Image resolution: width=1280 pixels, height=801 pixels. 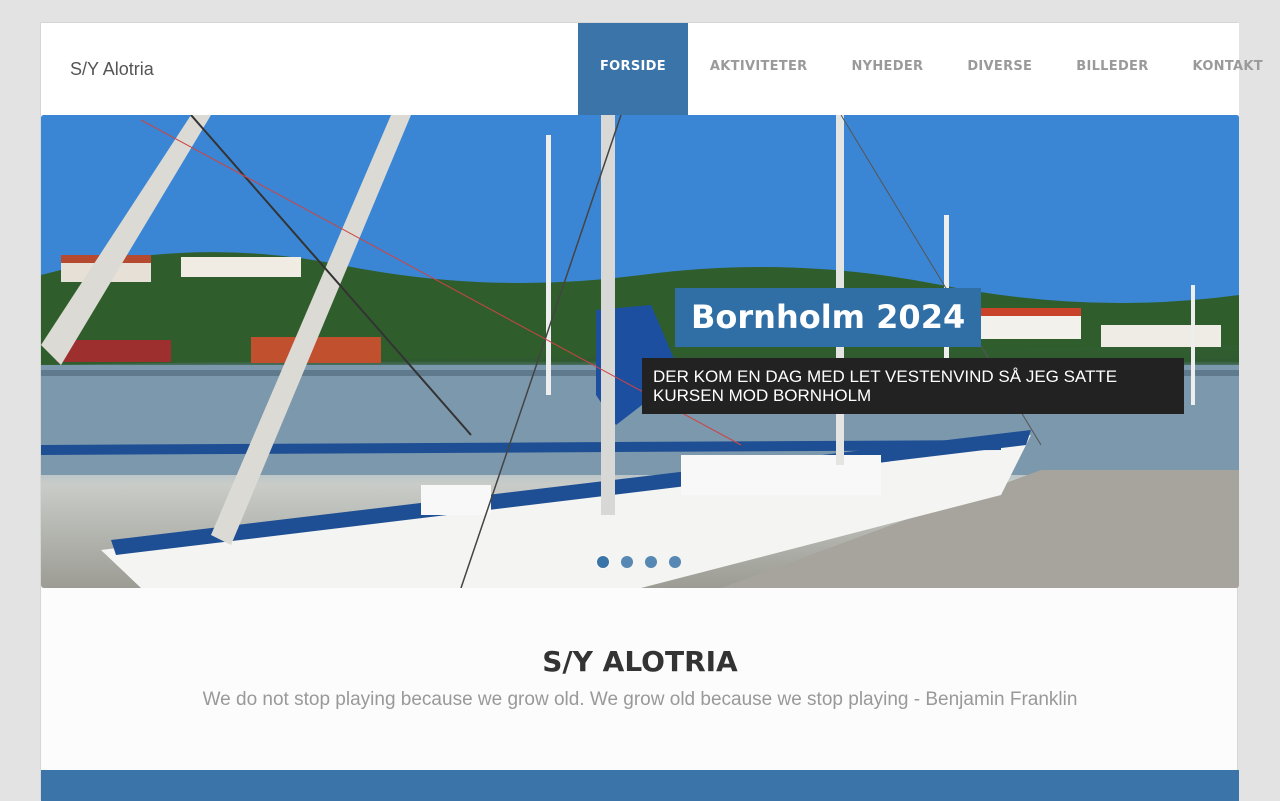 I want to click on nav-item-diverse: DIVERSE, so click(x=999, y=69).